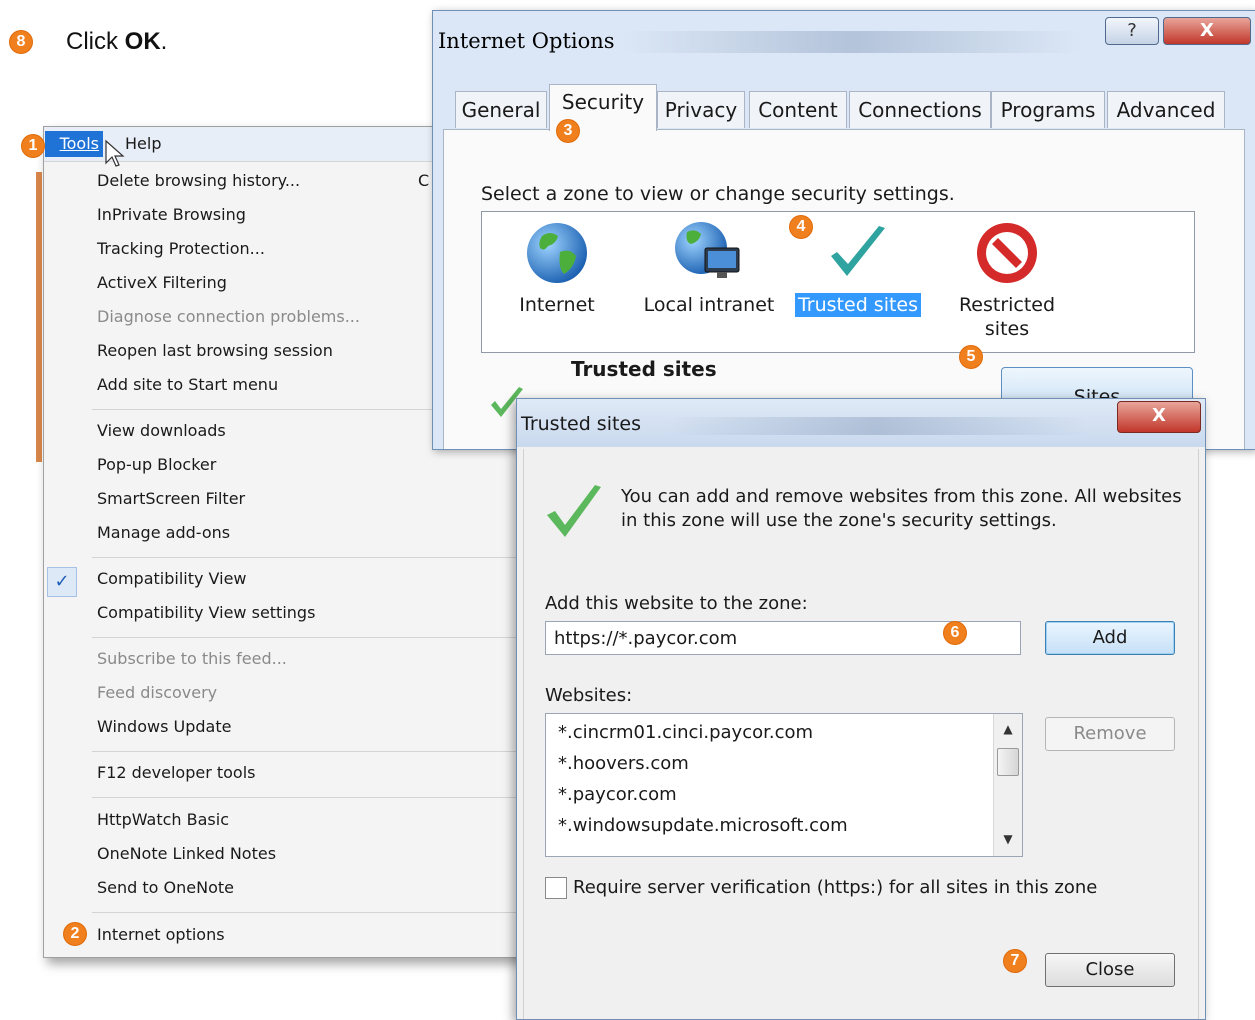 The height and width of the screenshot is (1020, 1255). What do you see at coordinates (568, 131) in the screenshot?
I see `step-3-badge: 3` at bounding box center [568, 131].